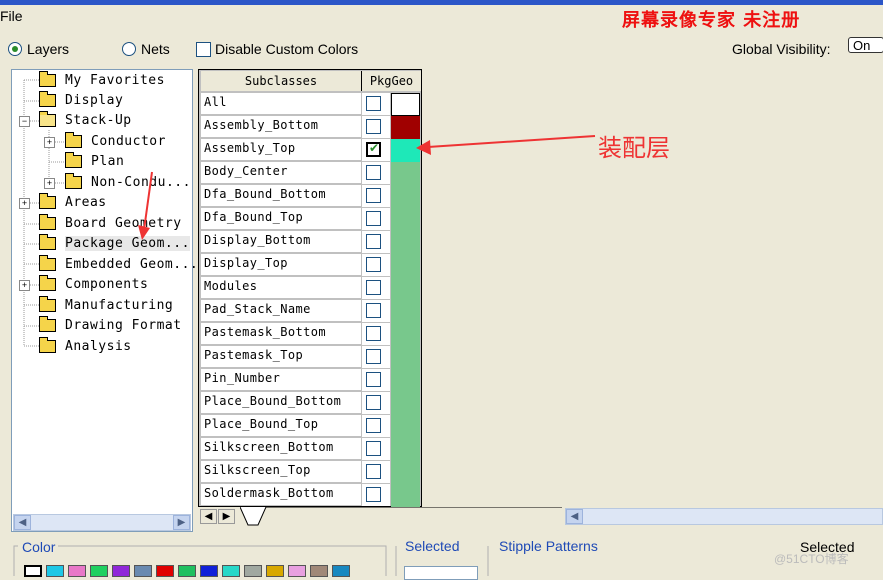 The image size is (883, 580). I want to click on global-visibility-on-button: On, so click(865, 45).